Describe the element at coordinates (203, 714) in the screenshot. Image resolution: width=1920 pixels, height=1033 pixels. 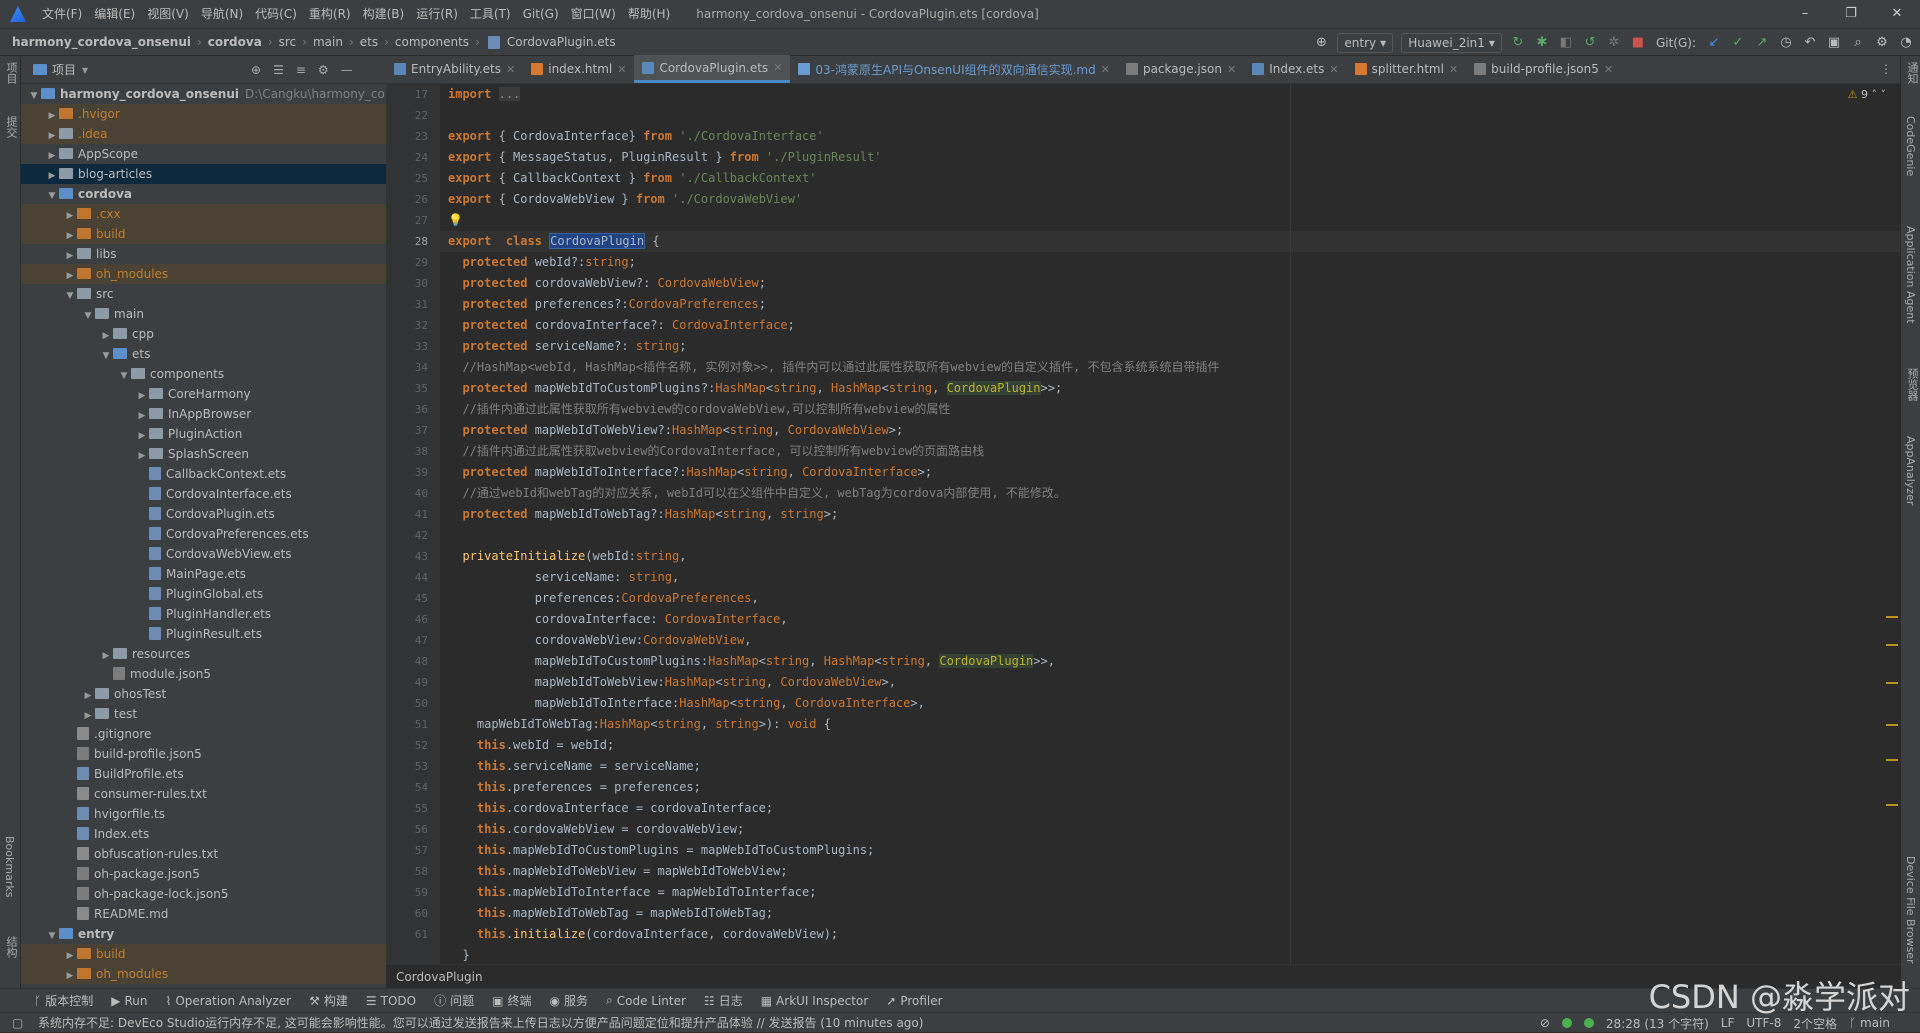
I see `tree-folder-item: ▶ test` at that location.